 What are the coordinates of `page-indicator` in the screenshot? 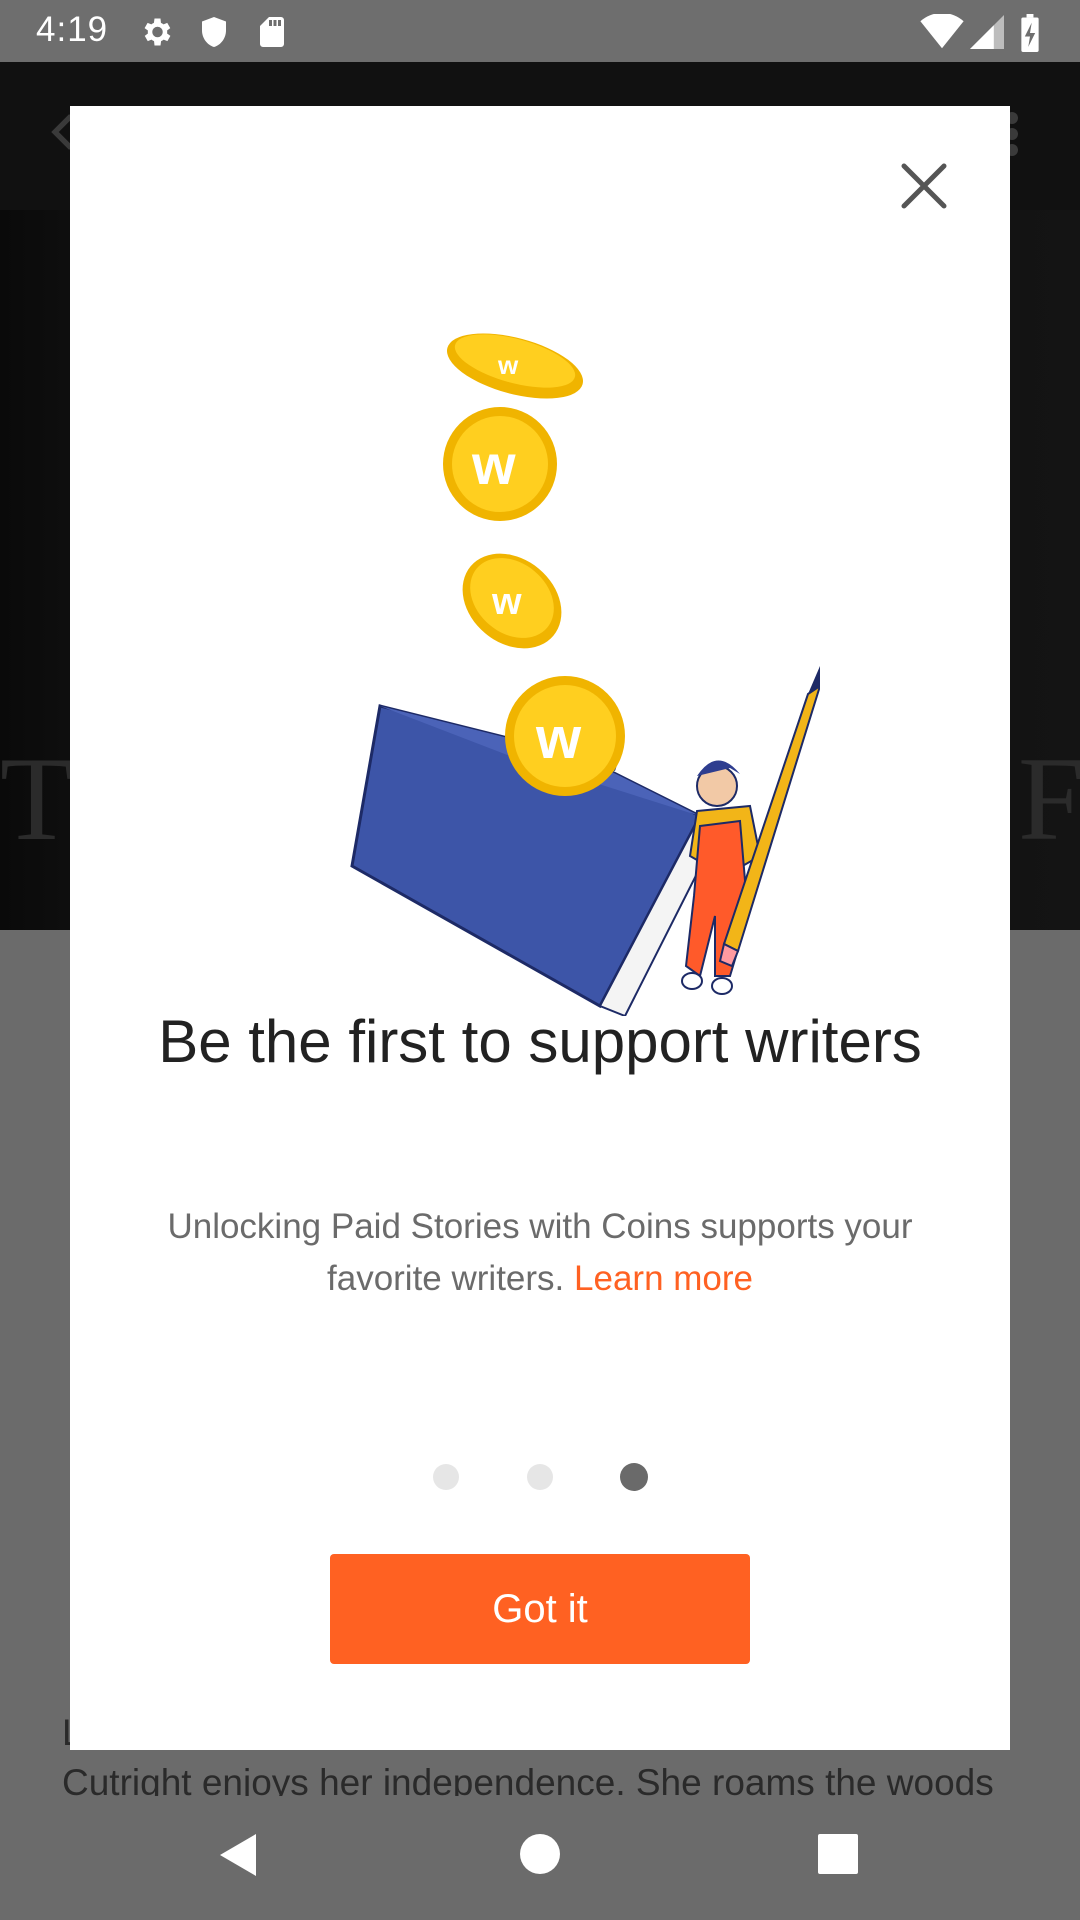 It's located at (540, 1478).